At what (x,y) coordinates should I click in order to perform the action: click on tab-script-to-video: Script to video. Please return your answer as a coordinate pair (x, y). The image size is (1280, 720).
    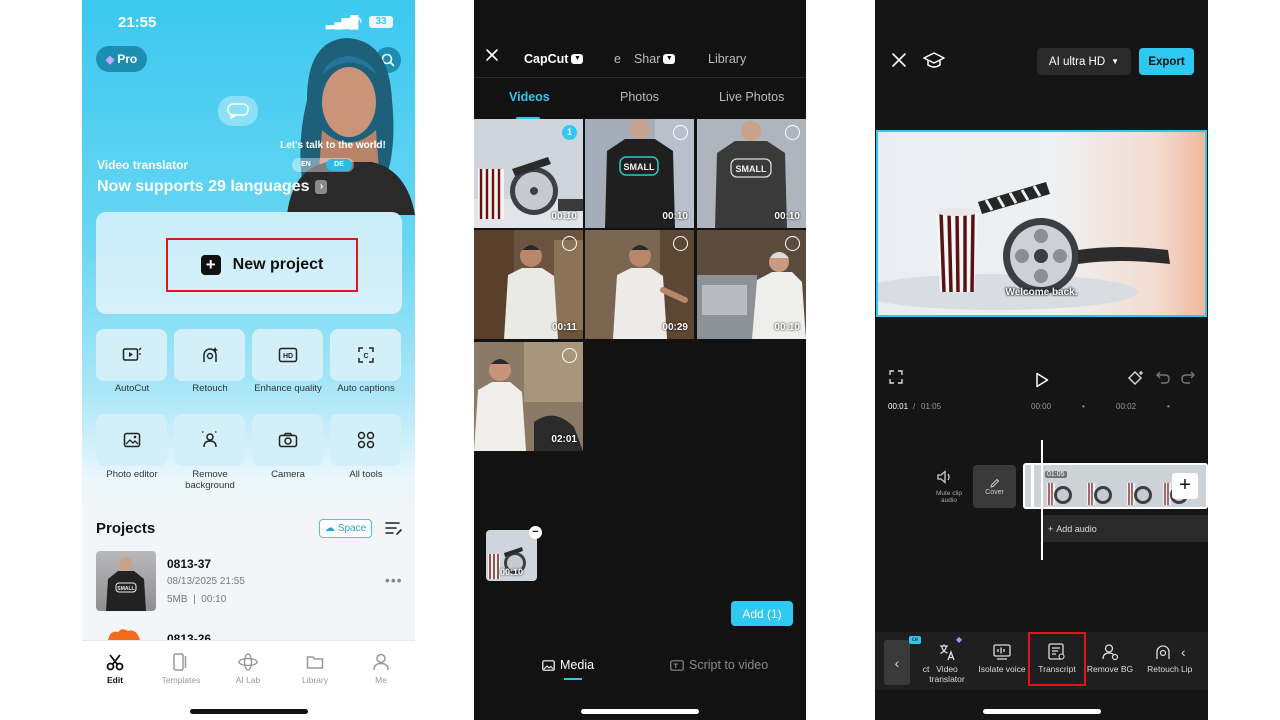
    Looking at the image, I should click on (719, 665).